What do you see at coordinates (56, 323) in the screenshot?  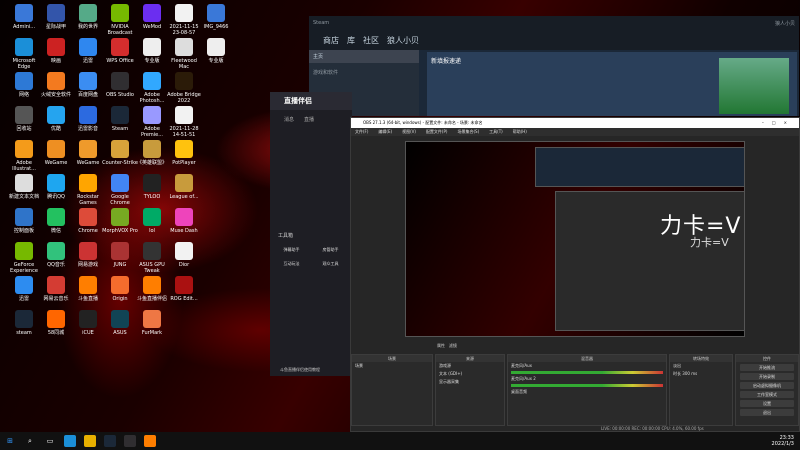 I see `desktop-icon: 58同城` at bounding box center [56, 323].